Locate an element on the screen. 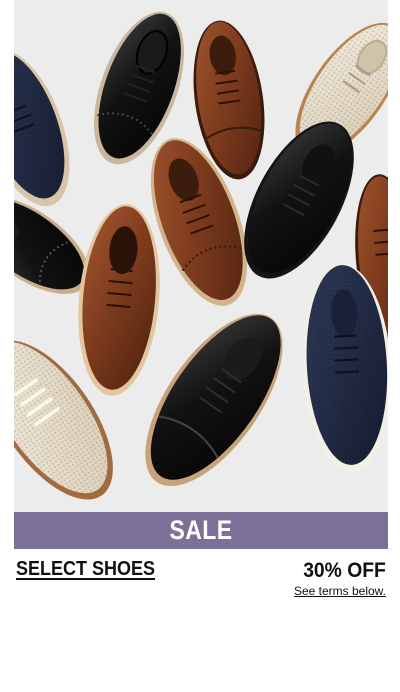 The width and height of the screenshot is (400, 692). sale-banner: SALE is located at coordinates (201, 530).